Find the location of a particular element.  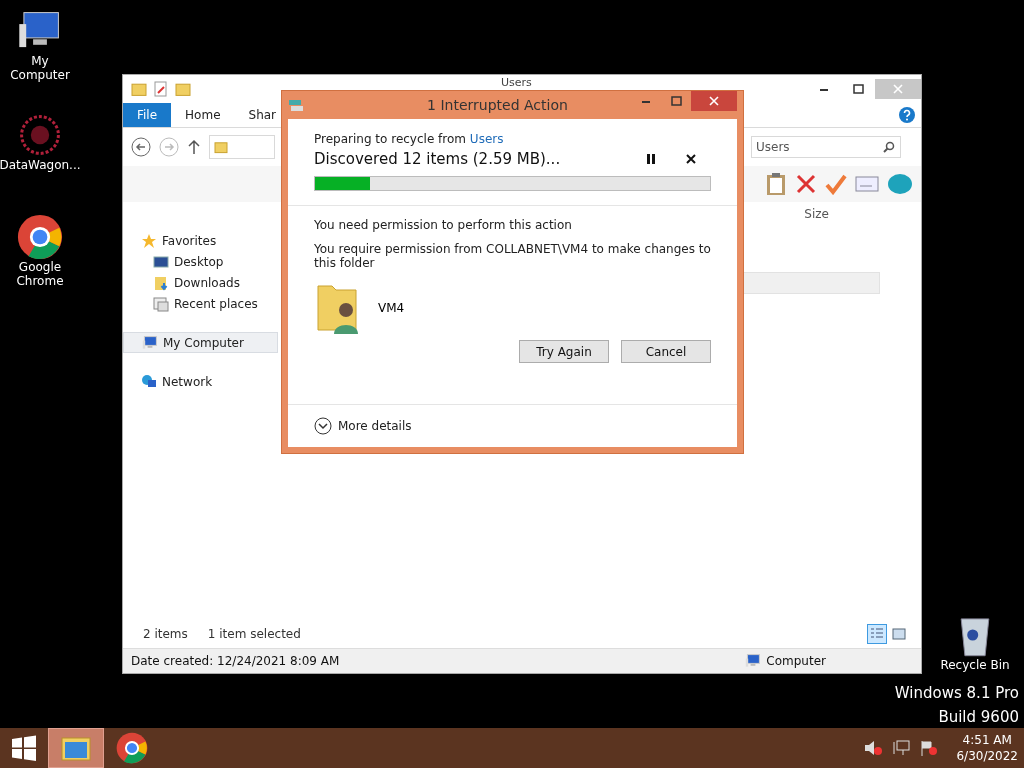

ribbon-tab: File is located at coordinates (147, 115).